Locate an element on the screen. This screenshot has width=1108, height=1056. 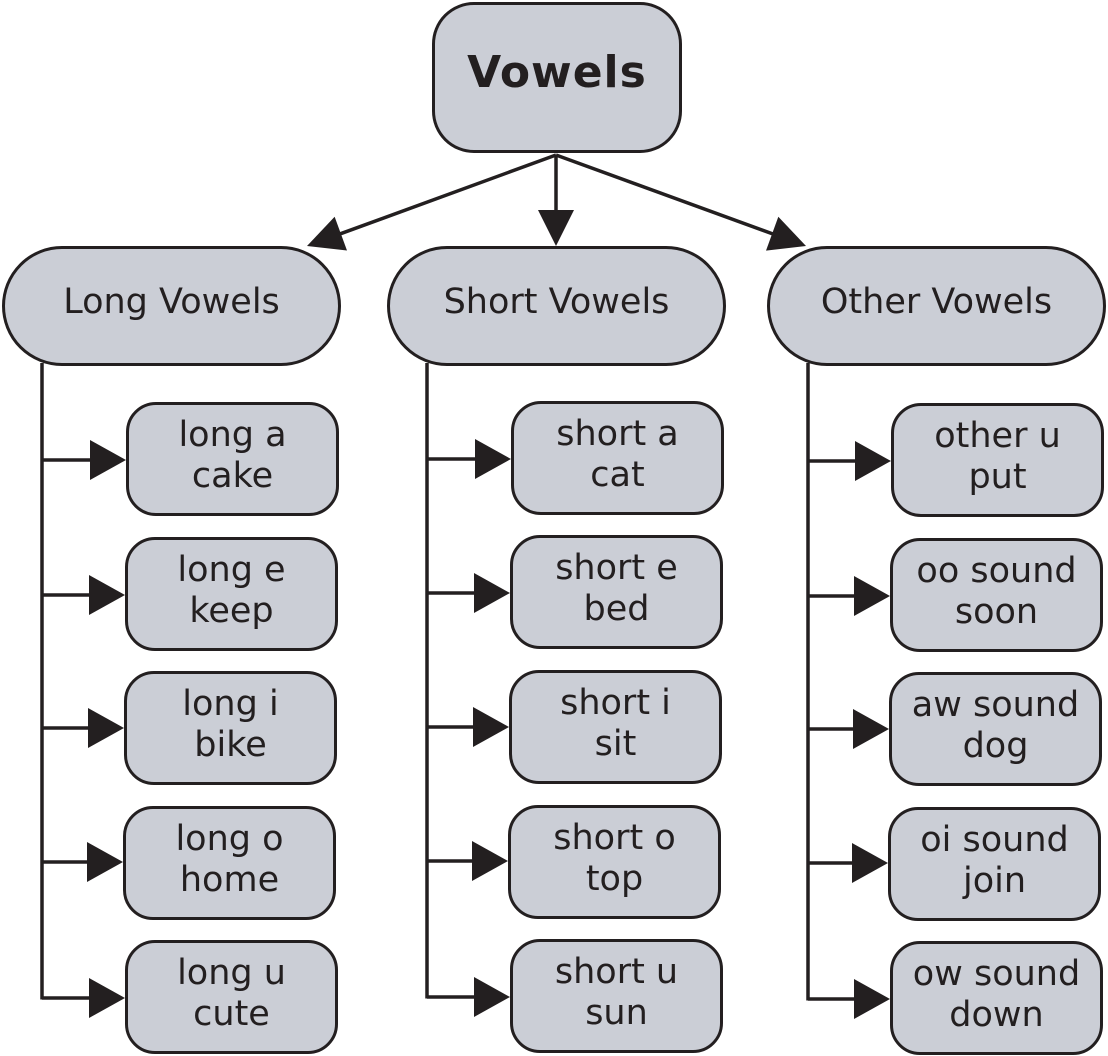
category-node-long-vowels: Long Vowels is located at coordinates (171, 306).